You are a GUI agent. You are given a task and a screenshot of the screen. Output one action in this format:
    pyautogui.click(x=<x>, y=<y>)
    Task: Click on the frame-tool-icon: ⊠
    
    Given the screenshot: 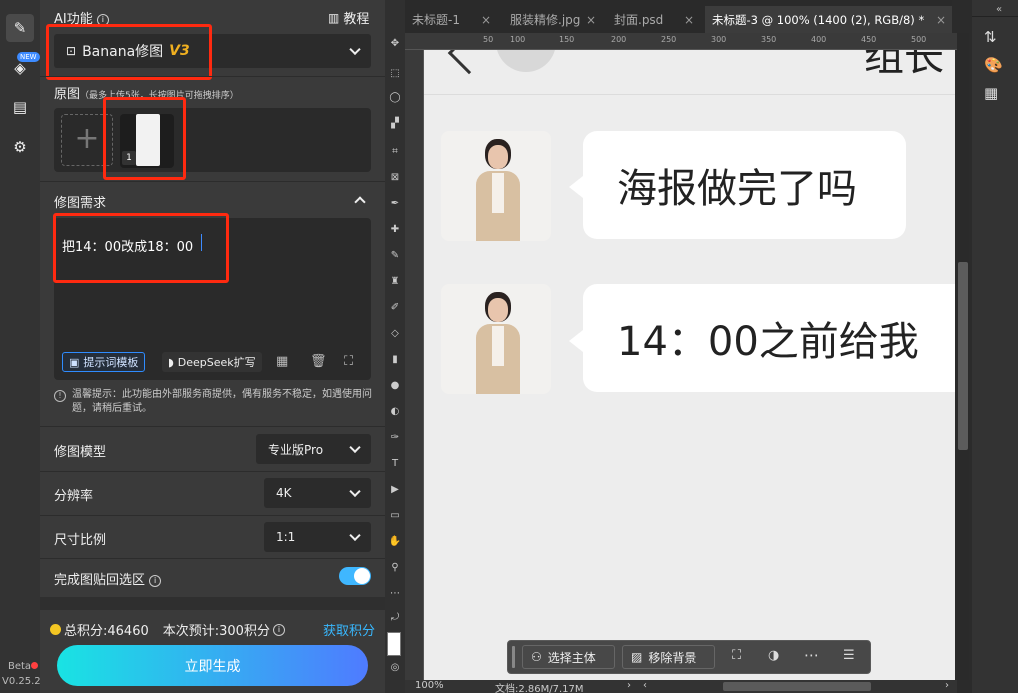 What is the action you would take?
    pyautogui.click(x=395, y=178)
    